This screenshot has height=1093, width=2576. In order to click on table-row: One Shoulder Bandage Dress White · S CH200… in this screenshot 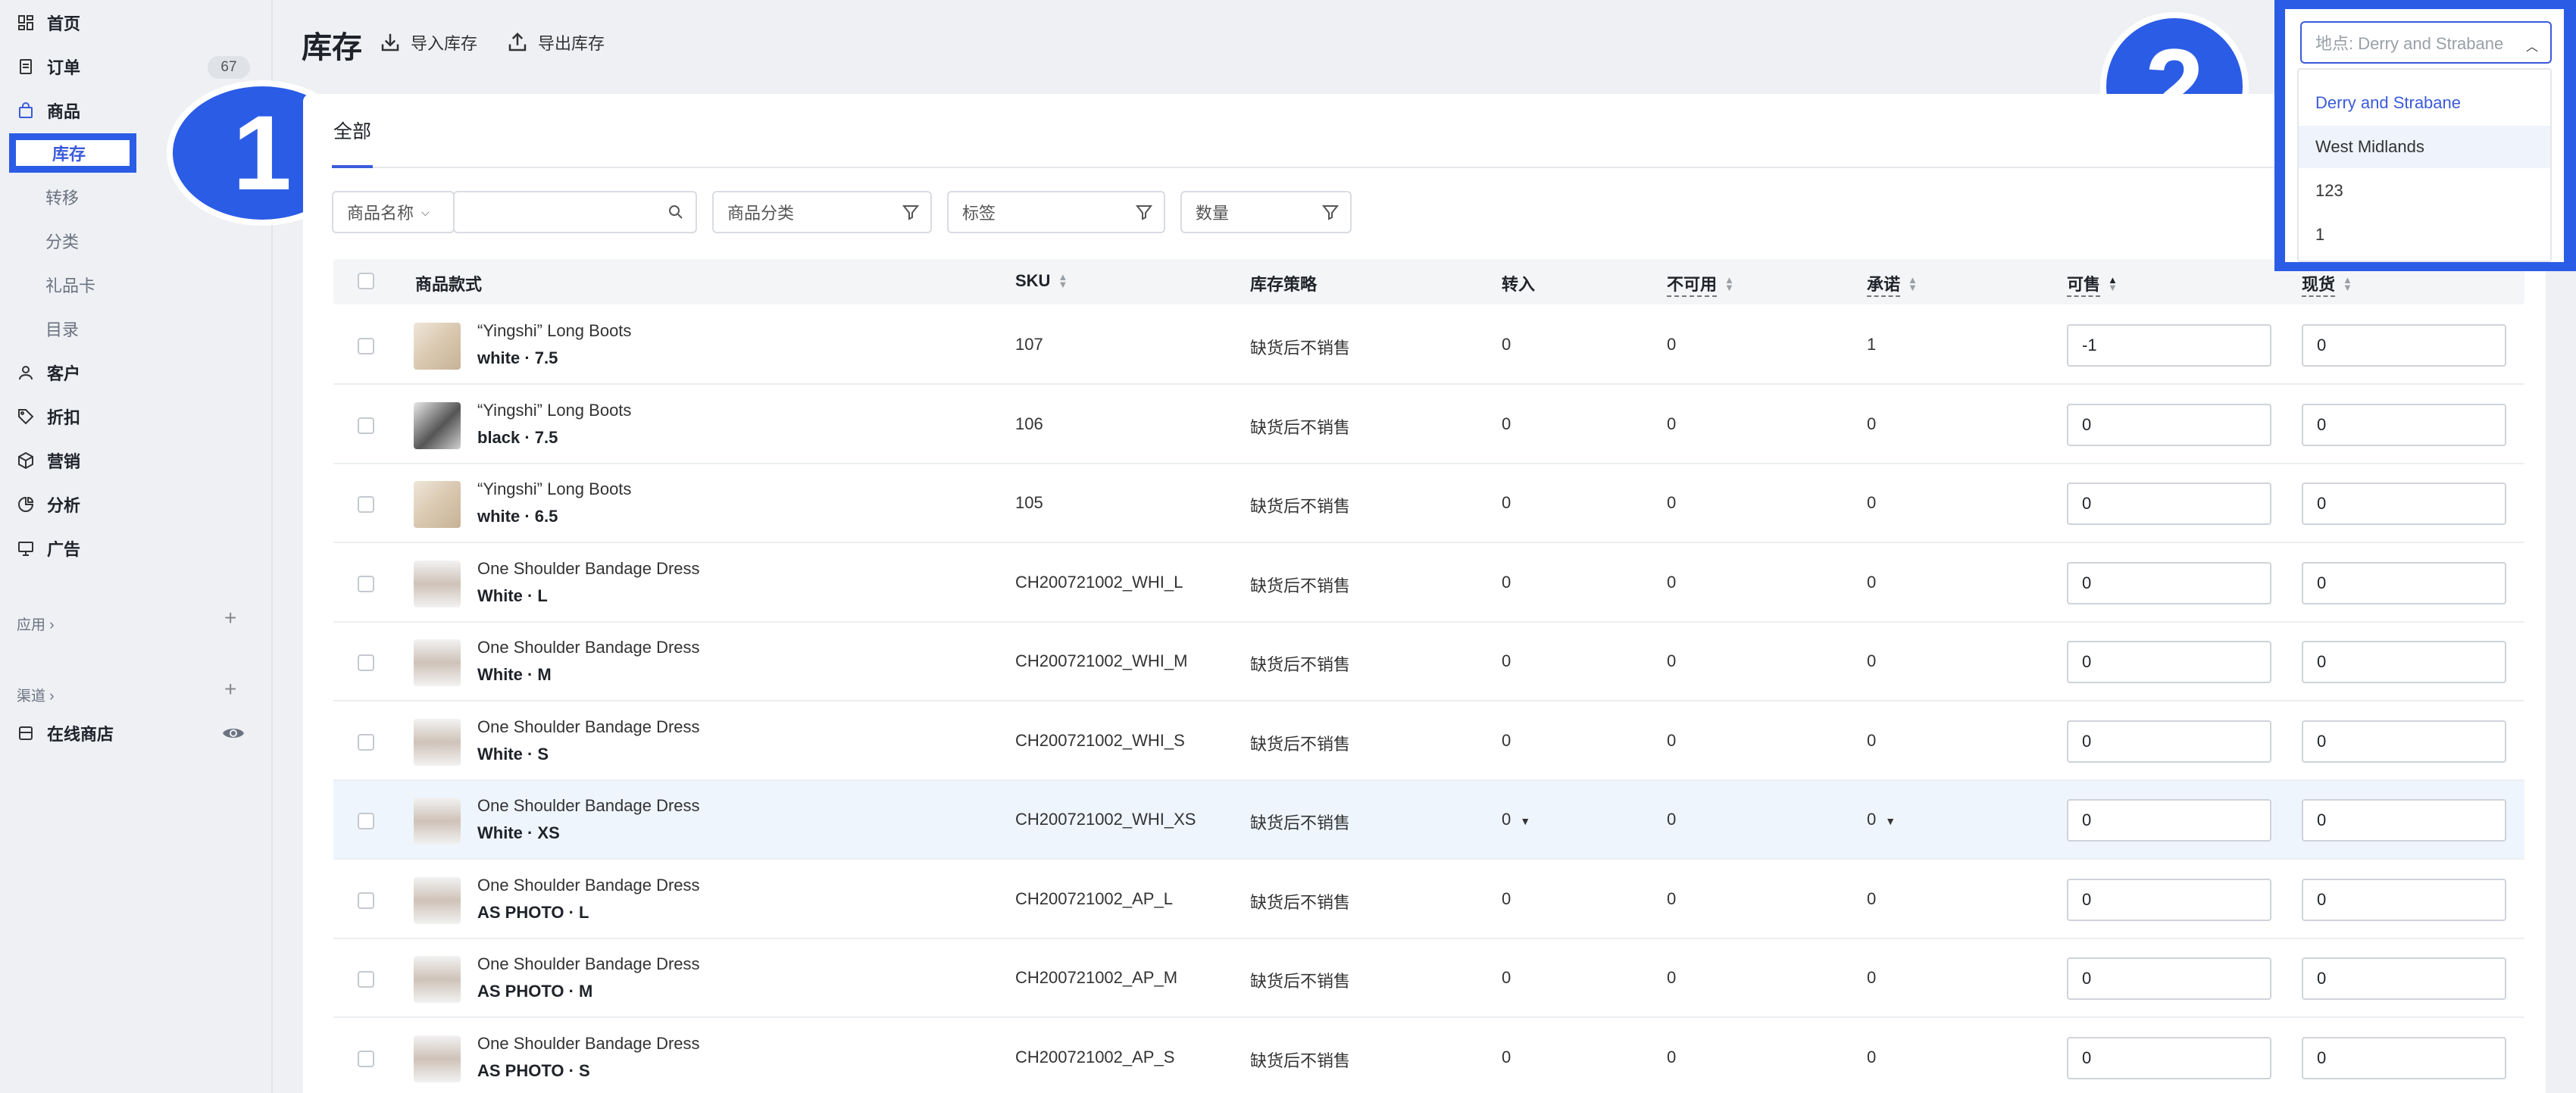, I will do `click(1429, 741)`.